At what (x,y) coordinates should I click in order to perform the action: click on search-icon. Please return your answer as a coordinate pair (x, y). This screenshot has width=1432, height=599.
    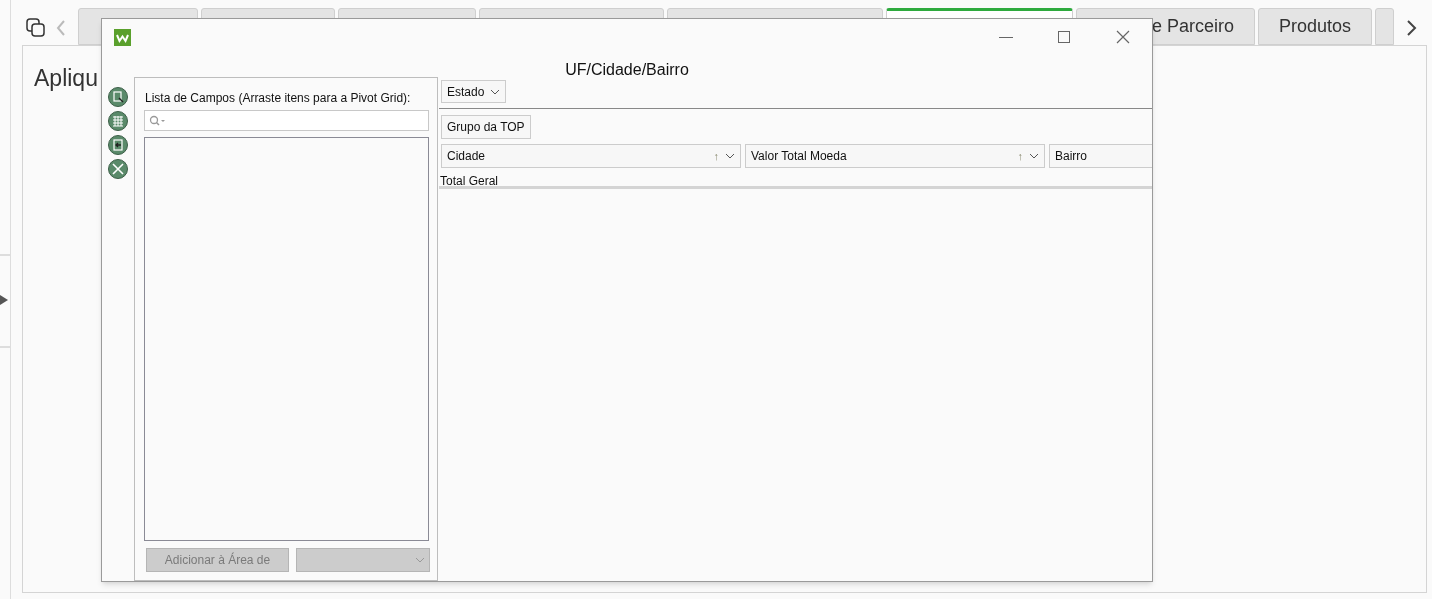
    Looking at the image, I should click on (157, 120).